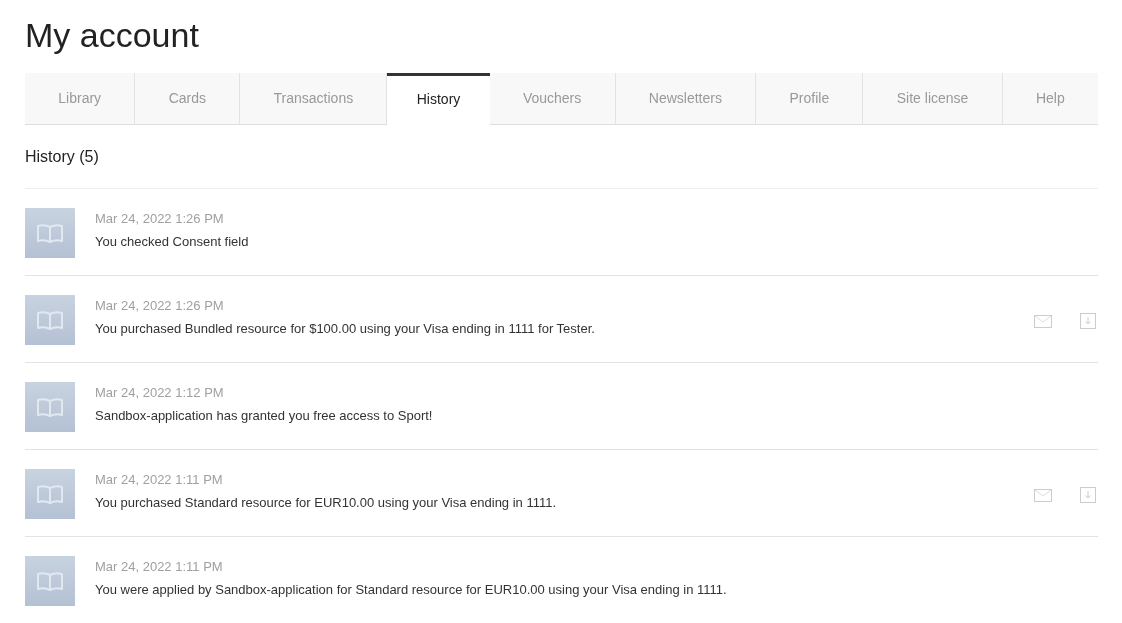 The height and width of the screenshot is (623, 1122). I want to click on entry-description: You were applied by Sandbox-application for Standard resource for EUR10.00 using your Visa ending in 1111., so click(411, 589).